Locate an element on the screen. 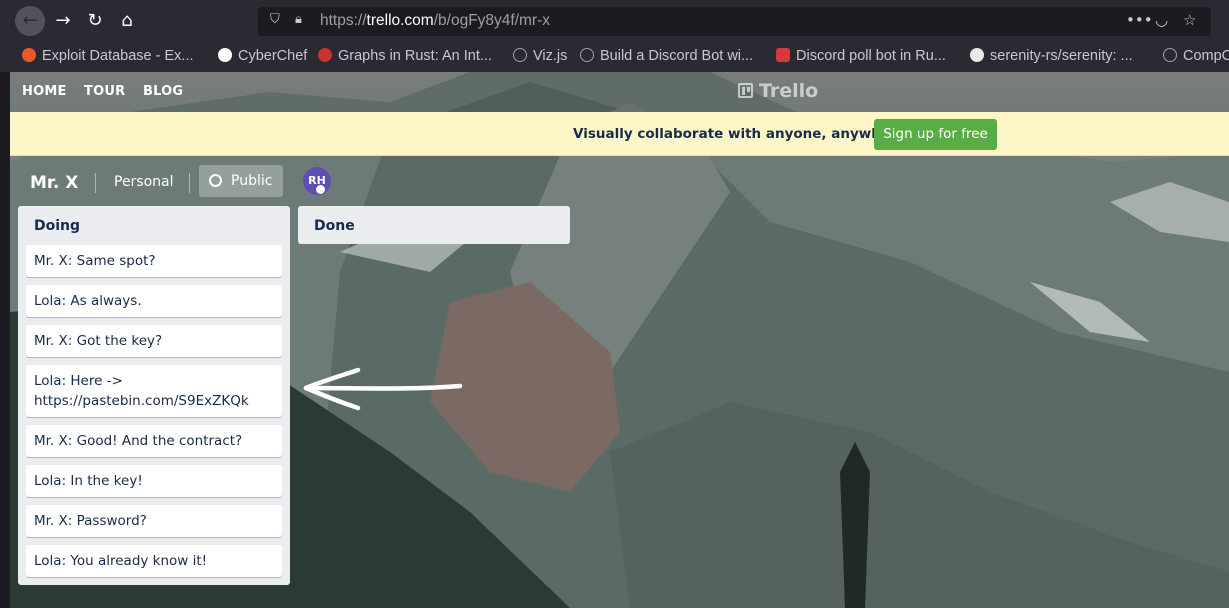 This screenshot has height=608, width=1229. url-text: https://trello.com/b/ogFy8y4f/mr-x is located at coordinates (435, 21).